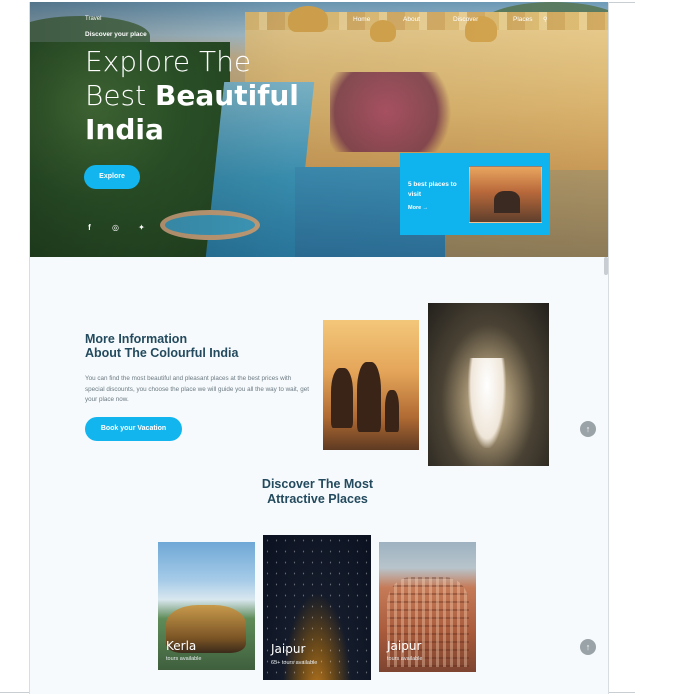 The height and width of the screenshot is (696, 696). Describe the element at coordinates (411, 19) in the screenshot. I see `nav-about: About` at that location.